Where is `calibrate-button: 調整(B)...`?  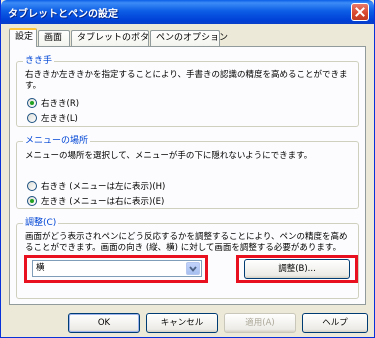 calibrate-button: 調整(B)... is located at coordinates (297, 269).